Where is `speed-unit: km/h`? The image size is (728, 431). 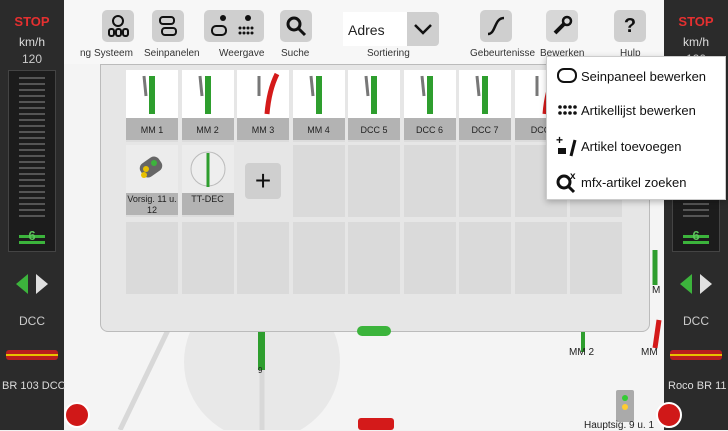
speed-unit: km/h is located at coordinates (695, 42).